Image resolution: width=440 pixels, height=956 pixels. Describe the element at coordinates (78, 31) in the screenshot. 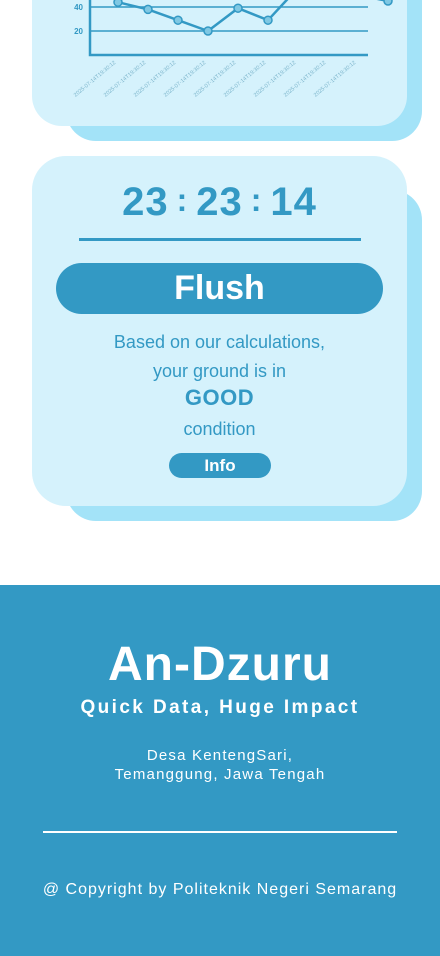

I see `y-tick-label: 20` at that location.